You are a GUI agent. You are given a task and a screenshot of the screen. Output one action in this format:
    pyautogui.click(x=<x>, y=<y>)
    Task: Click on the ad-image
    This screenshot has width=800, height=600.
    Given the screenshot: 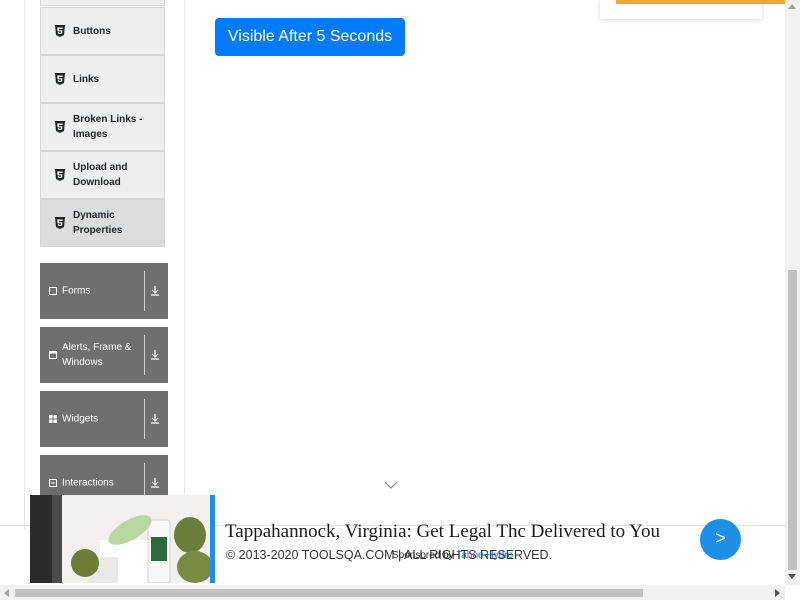 What is the action you would take?
    pyautogui.click(x=120, y=539)
    